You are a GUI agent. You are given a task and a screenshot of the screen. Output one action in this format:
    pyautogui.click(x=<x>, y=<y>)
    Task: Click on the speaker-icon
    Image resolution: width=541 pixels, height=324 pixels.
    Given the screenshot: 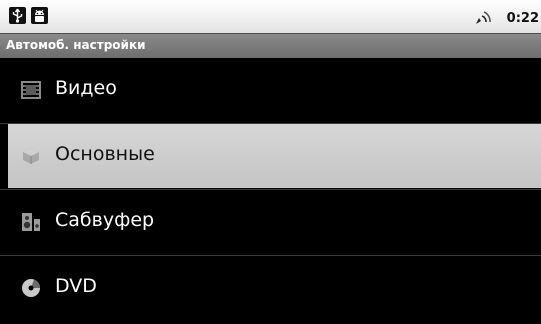 What is the action you would take?
    pyautogui.click(x=31, y=222)
    